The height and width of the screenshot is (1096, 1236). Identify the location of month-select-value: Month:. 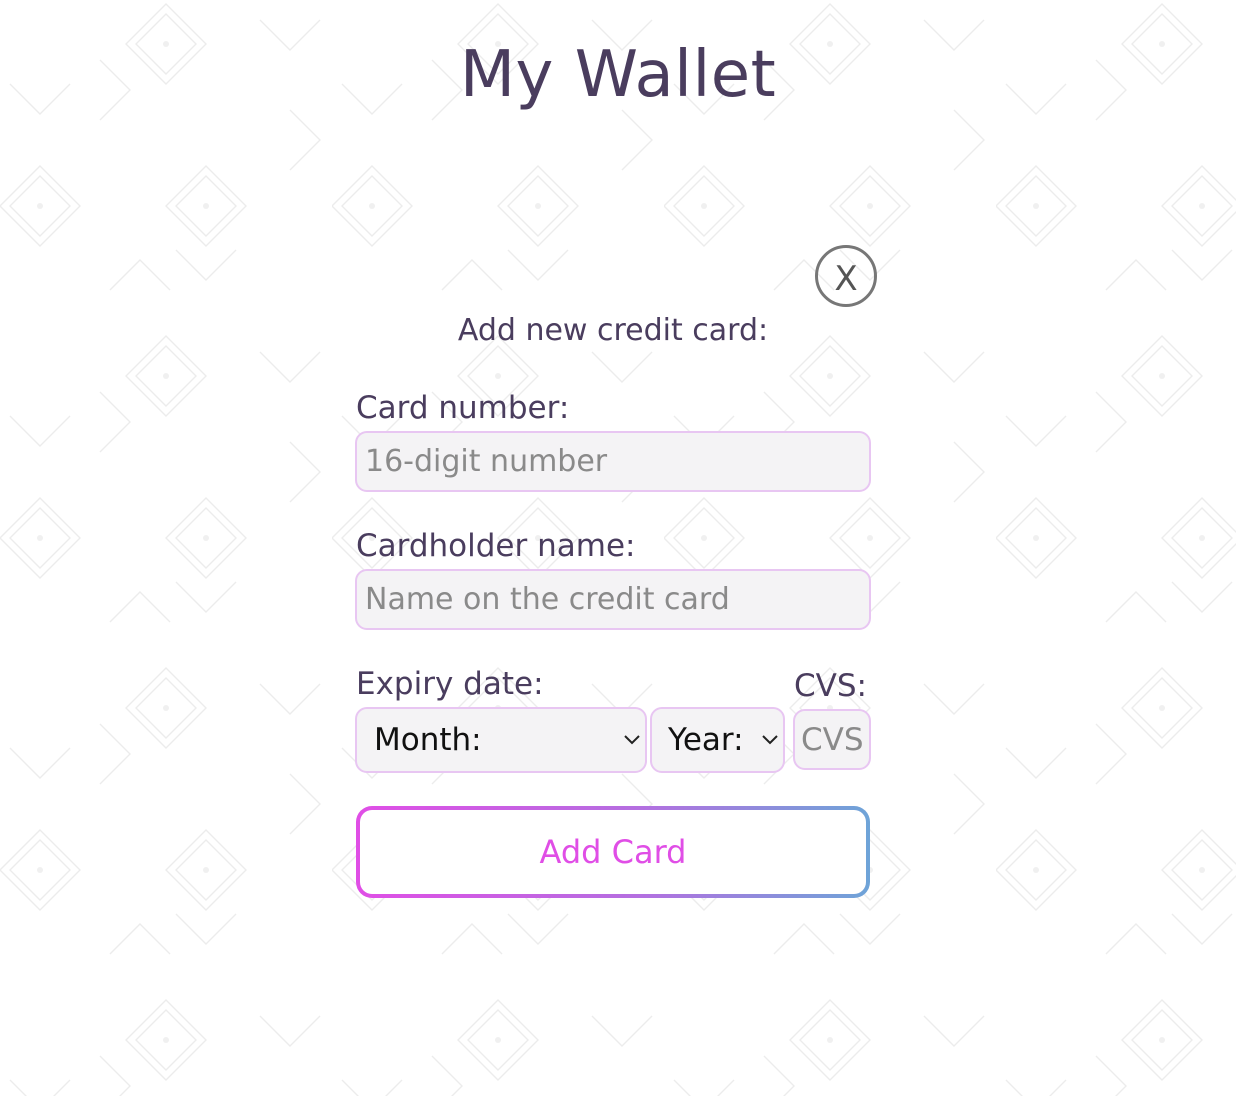
(428, 740).